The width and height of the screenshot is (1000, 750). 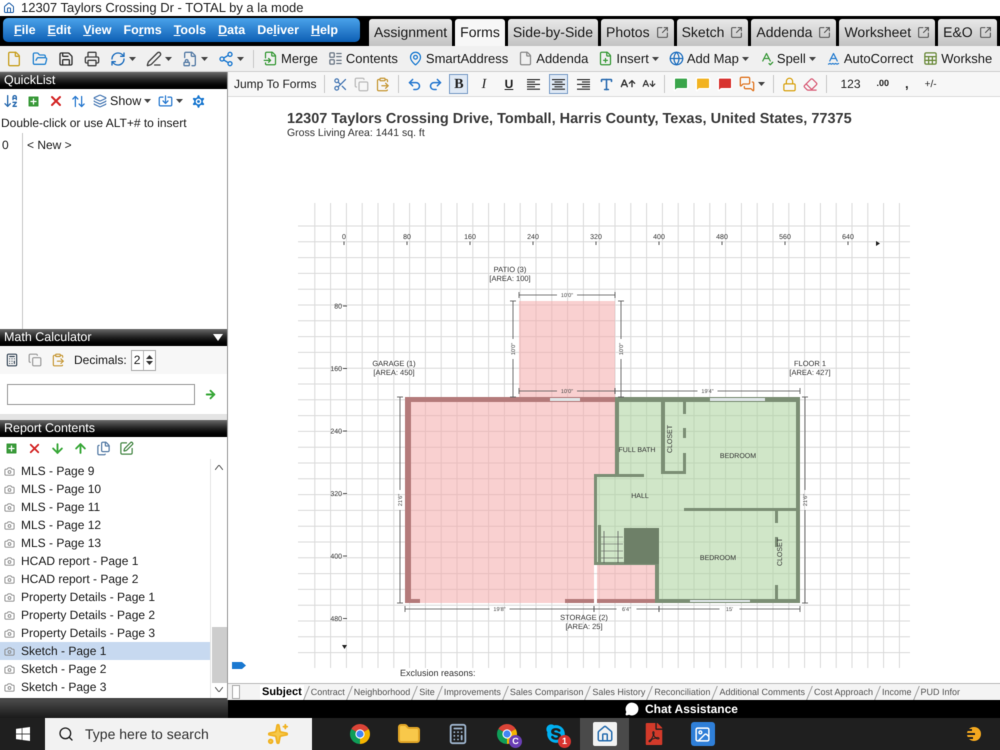 I want to click on expression-input, so click(x=101, y=394).